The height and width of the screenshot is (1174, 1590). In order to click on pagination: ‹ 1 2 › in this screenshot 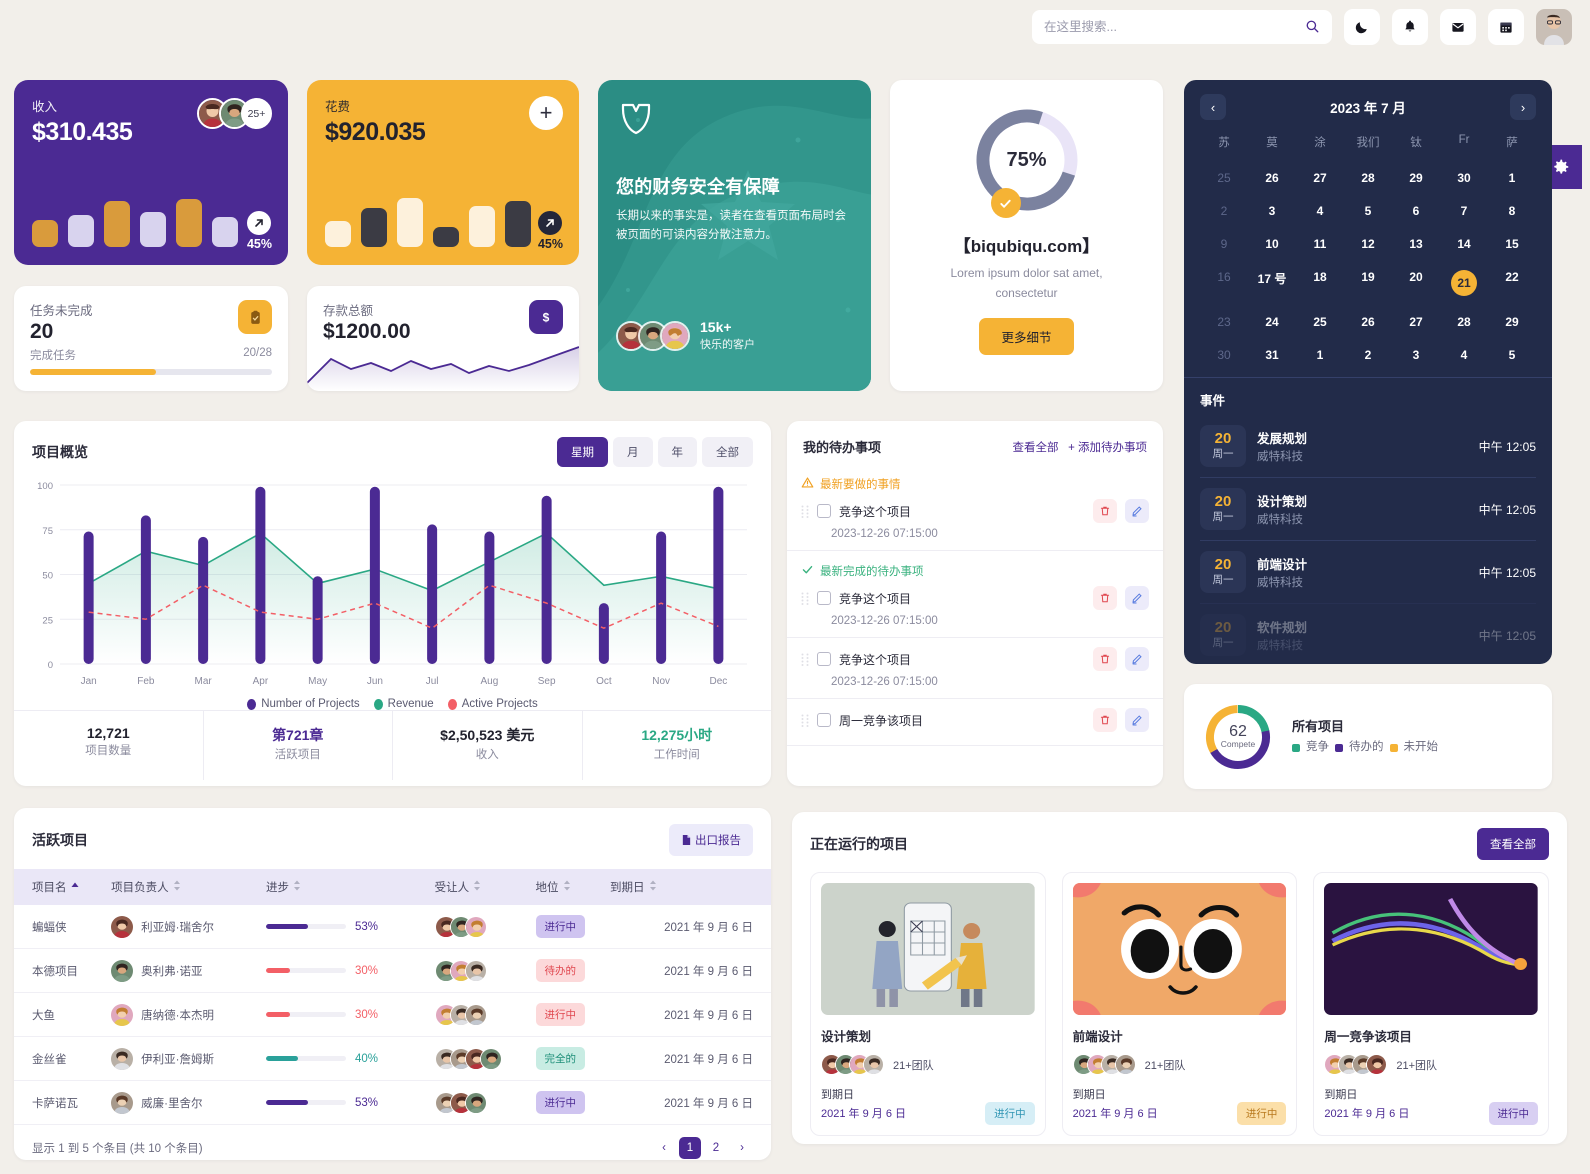, I will do `click(703, 1148)`.